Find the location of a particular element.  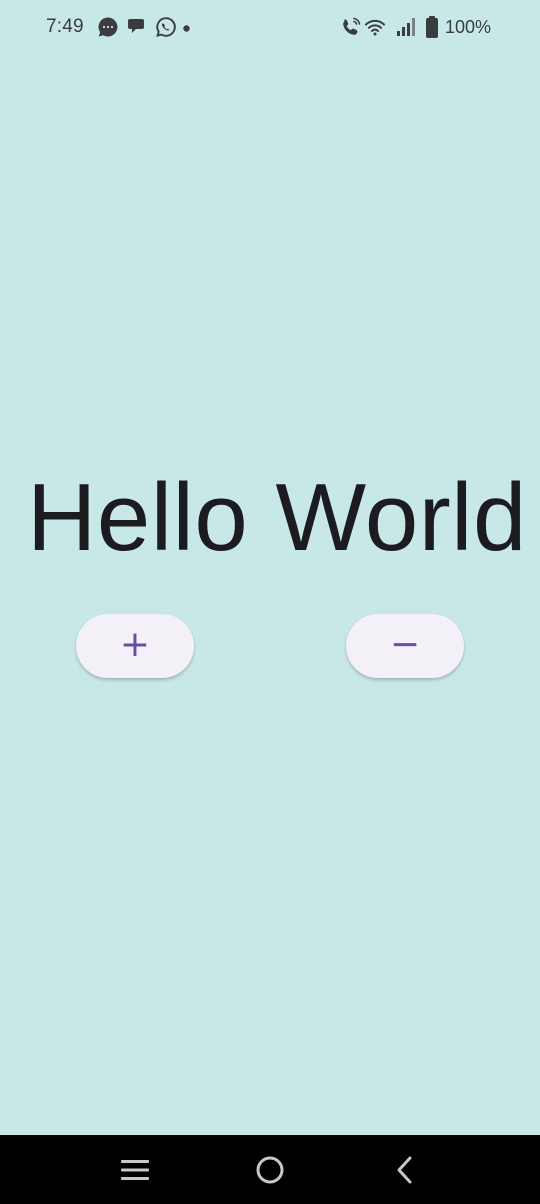

home-icon is located at coordinates (270, 1170).